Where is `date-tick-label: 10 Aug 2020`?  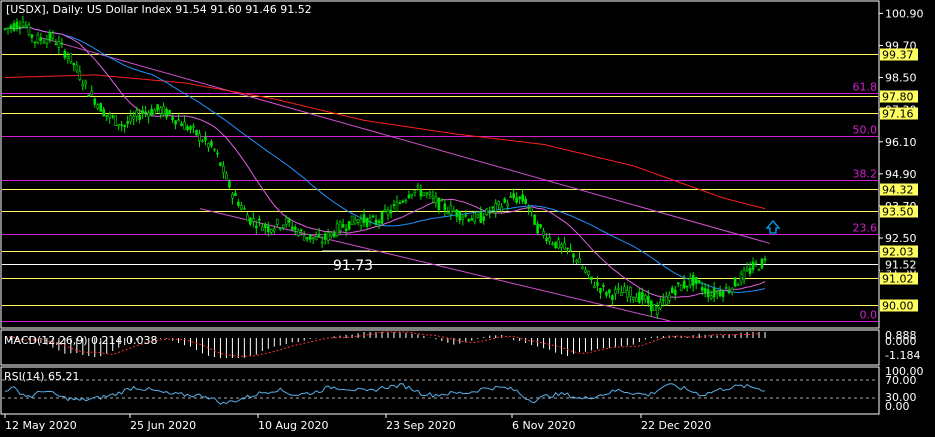
date-tick-label: 10 Aug 2020 is located at coordinates (293, 425).